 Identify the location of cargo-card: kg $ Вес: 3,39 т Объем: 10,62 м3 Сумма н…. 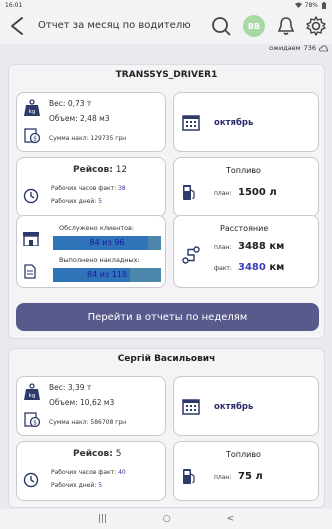
(91, 406).